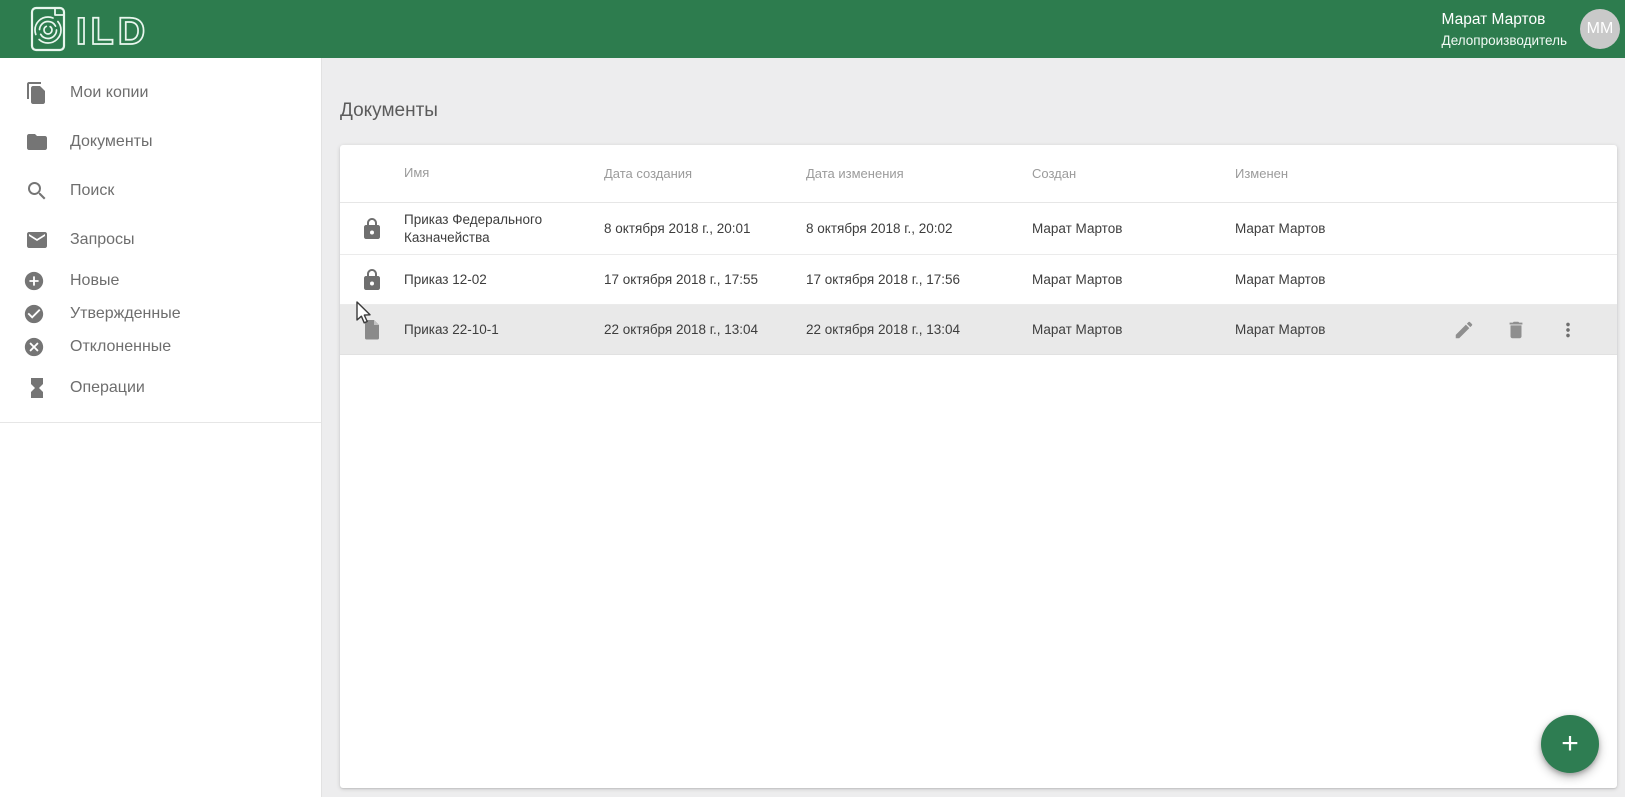  I want to click on sidebar-item-requests-new: Новые, so click(160, 280).